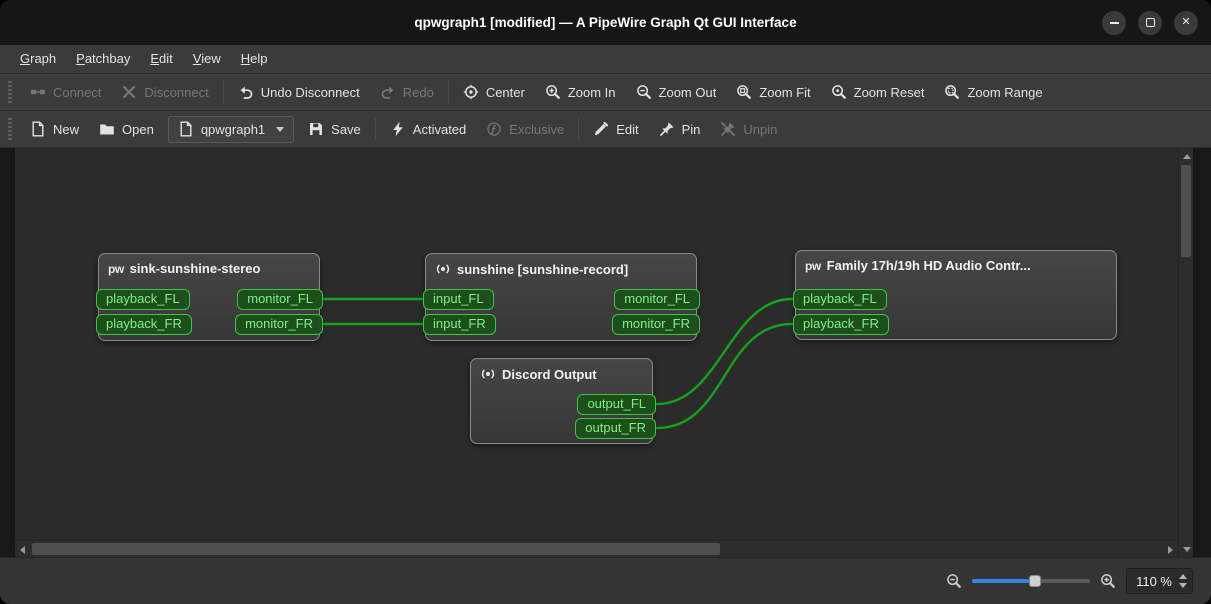 Image resolution: width=1211 pixels, height=604 pixels. What do you see at coordinates (505, 92) in the screenshot?
I see `center-label: Center` at bounding box center [505, 92].